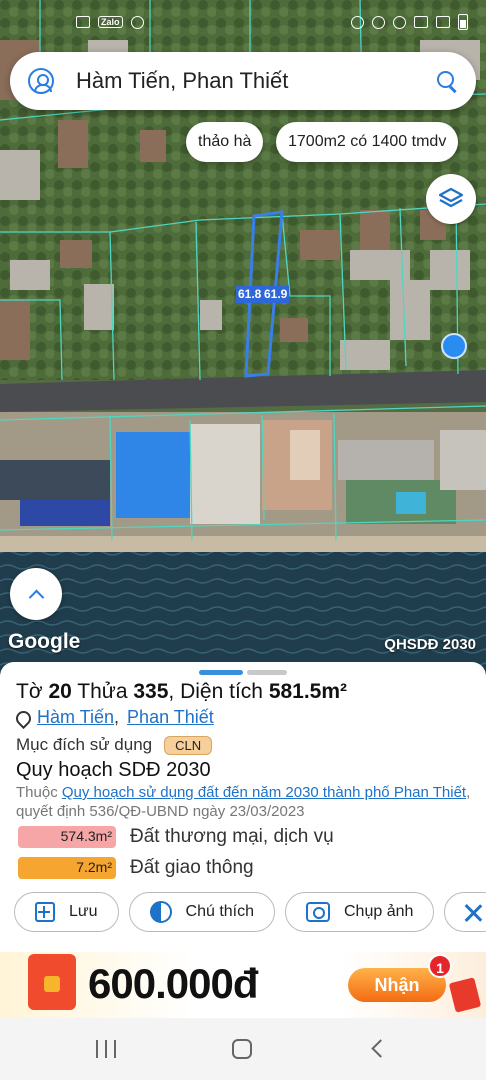 Image resolution: width=486 pixels, height=1080 pixels. What do you see at coordinates (44, 641) in the screenshot?
I see `google-logo: Google` at bounding box center [44, 641].